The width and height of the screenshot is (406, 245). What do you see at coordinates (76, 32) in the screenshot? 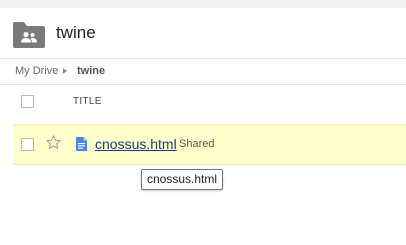
I see `folder-title: twine` at bounding box center [76, 32].